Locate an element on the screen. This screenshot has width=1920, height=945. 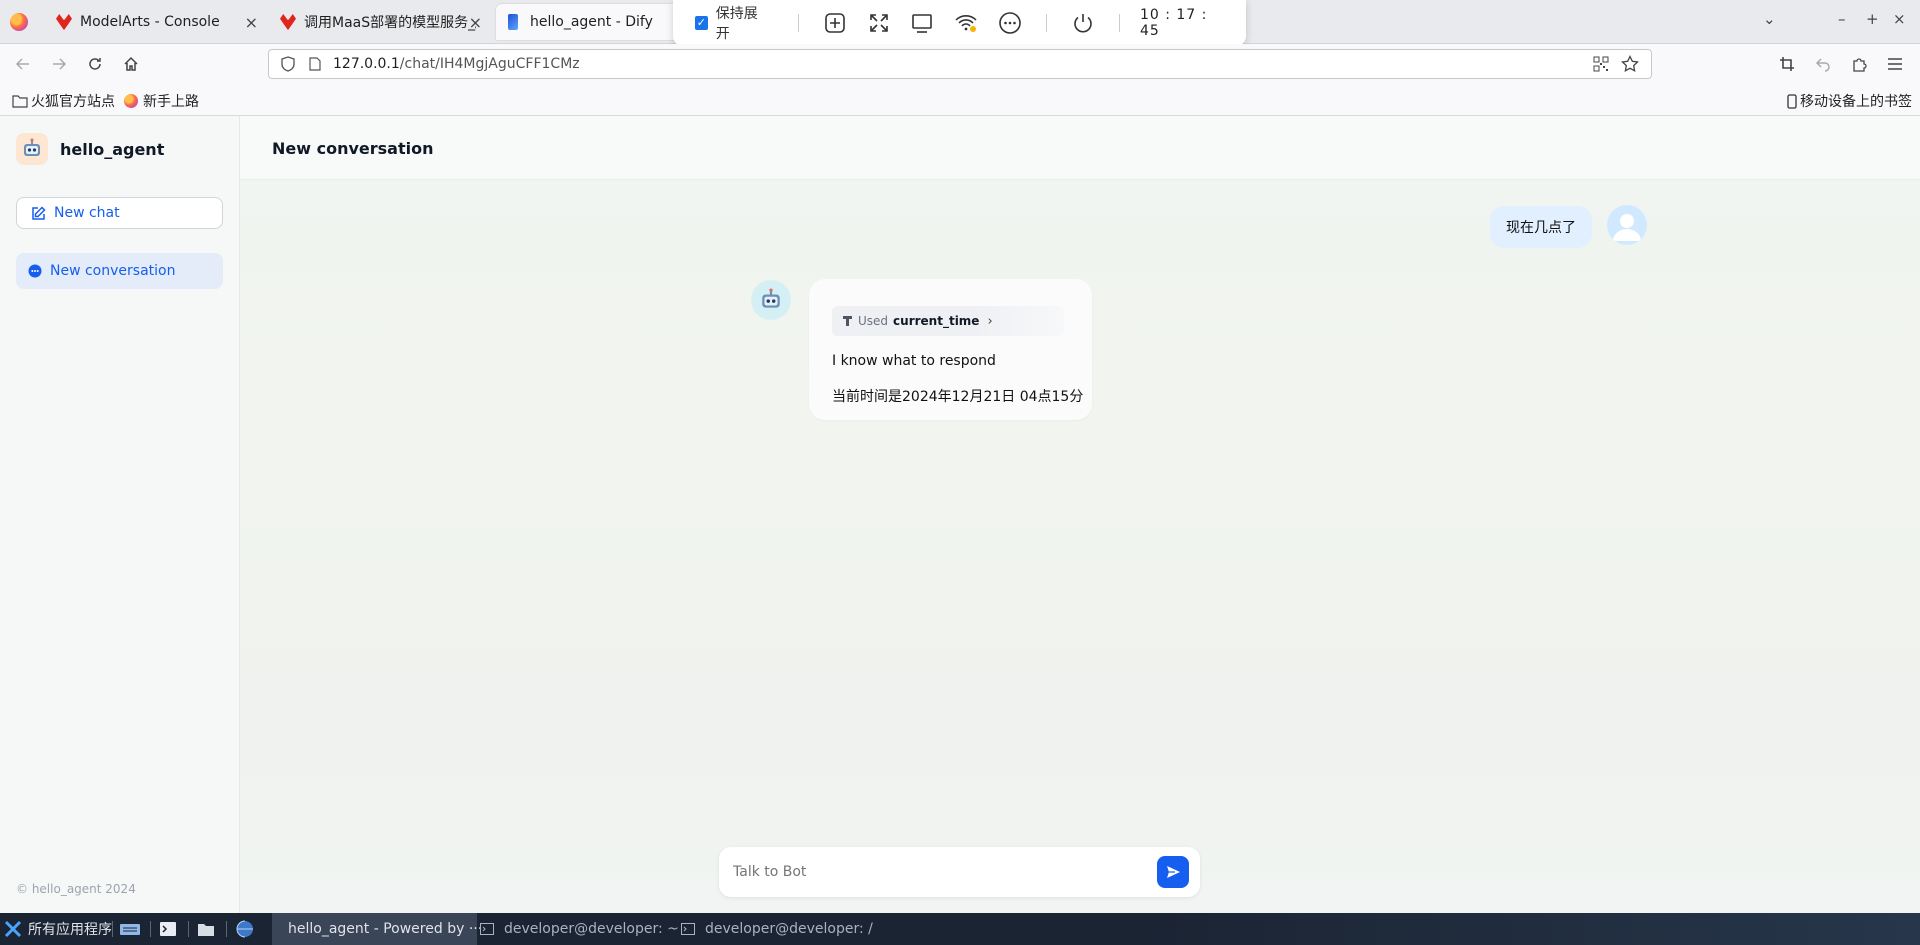
url-text: 127.0.0.1/chat/IH4MgjAguCFF1CMz is located at coordinates (456, 64).